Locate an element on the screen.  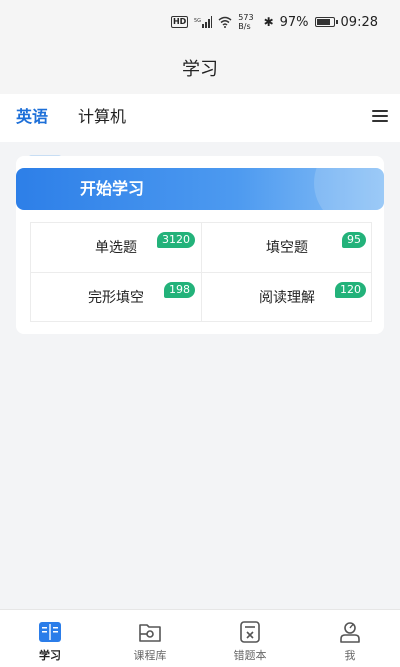
folder-icon is located at coordinates (150, 633).